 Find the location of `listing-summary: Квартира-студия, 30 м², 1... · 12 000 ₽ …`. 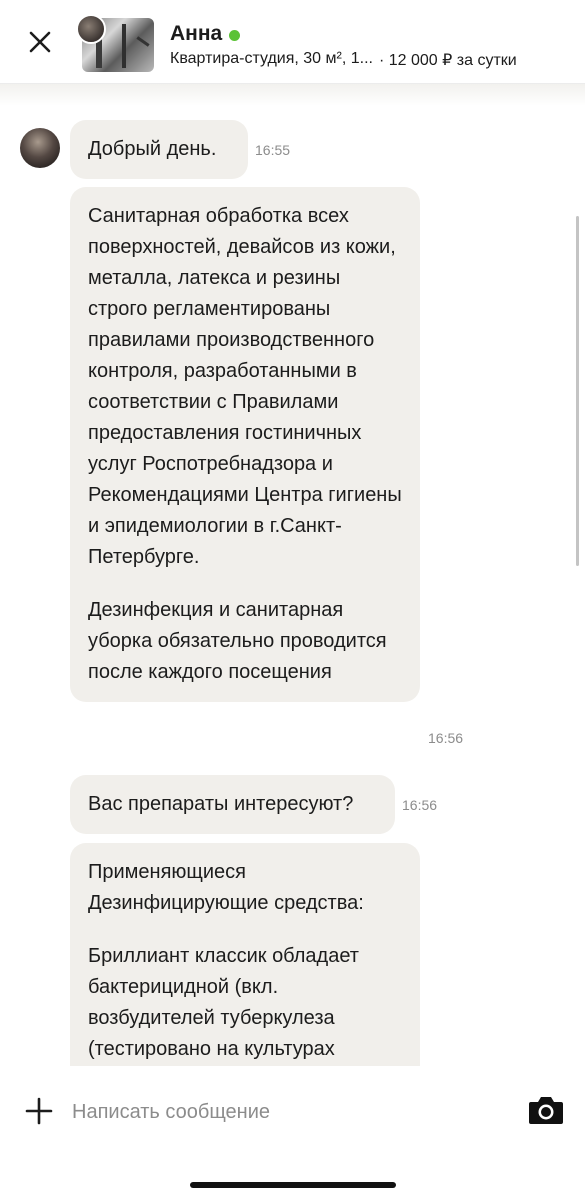

listing-summary: Квартира-студия, 30 м², 1... · 12 000 ₽ … is located at coordinates (370, 60).